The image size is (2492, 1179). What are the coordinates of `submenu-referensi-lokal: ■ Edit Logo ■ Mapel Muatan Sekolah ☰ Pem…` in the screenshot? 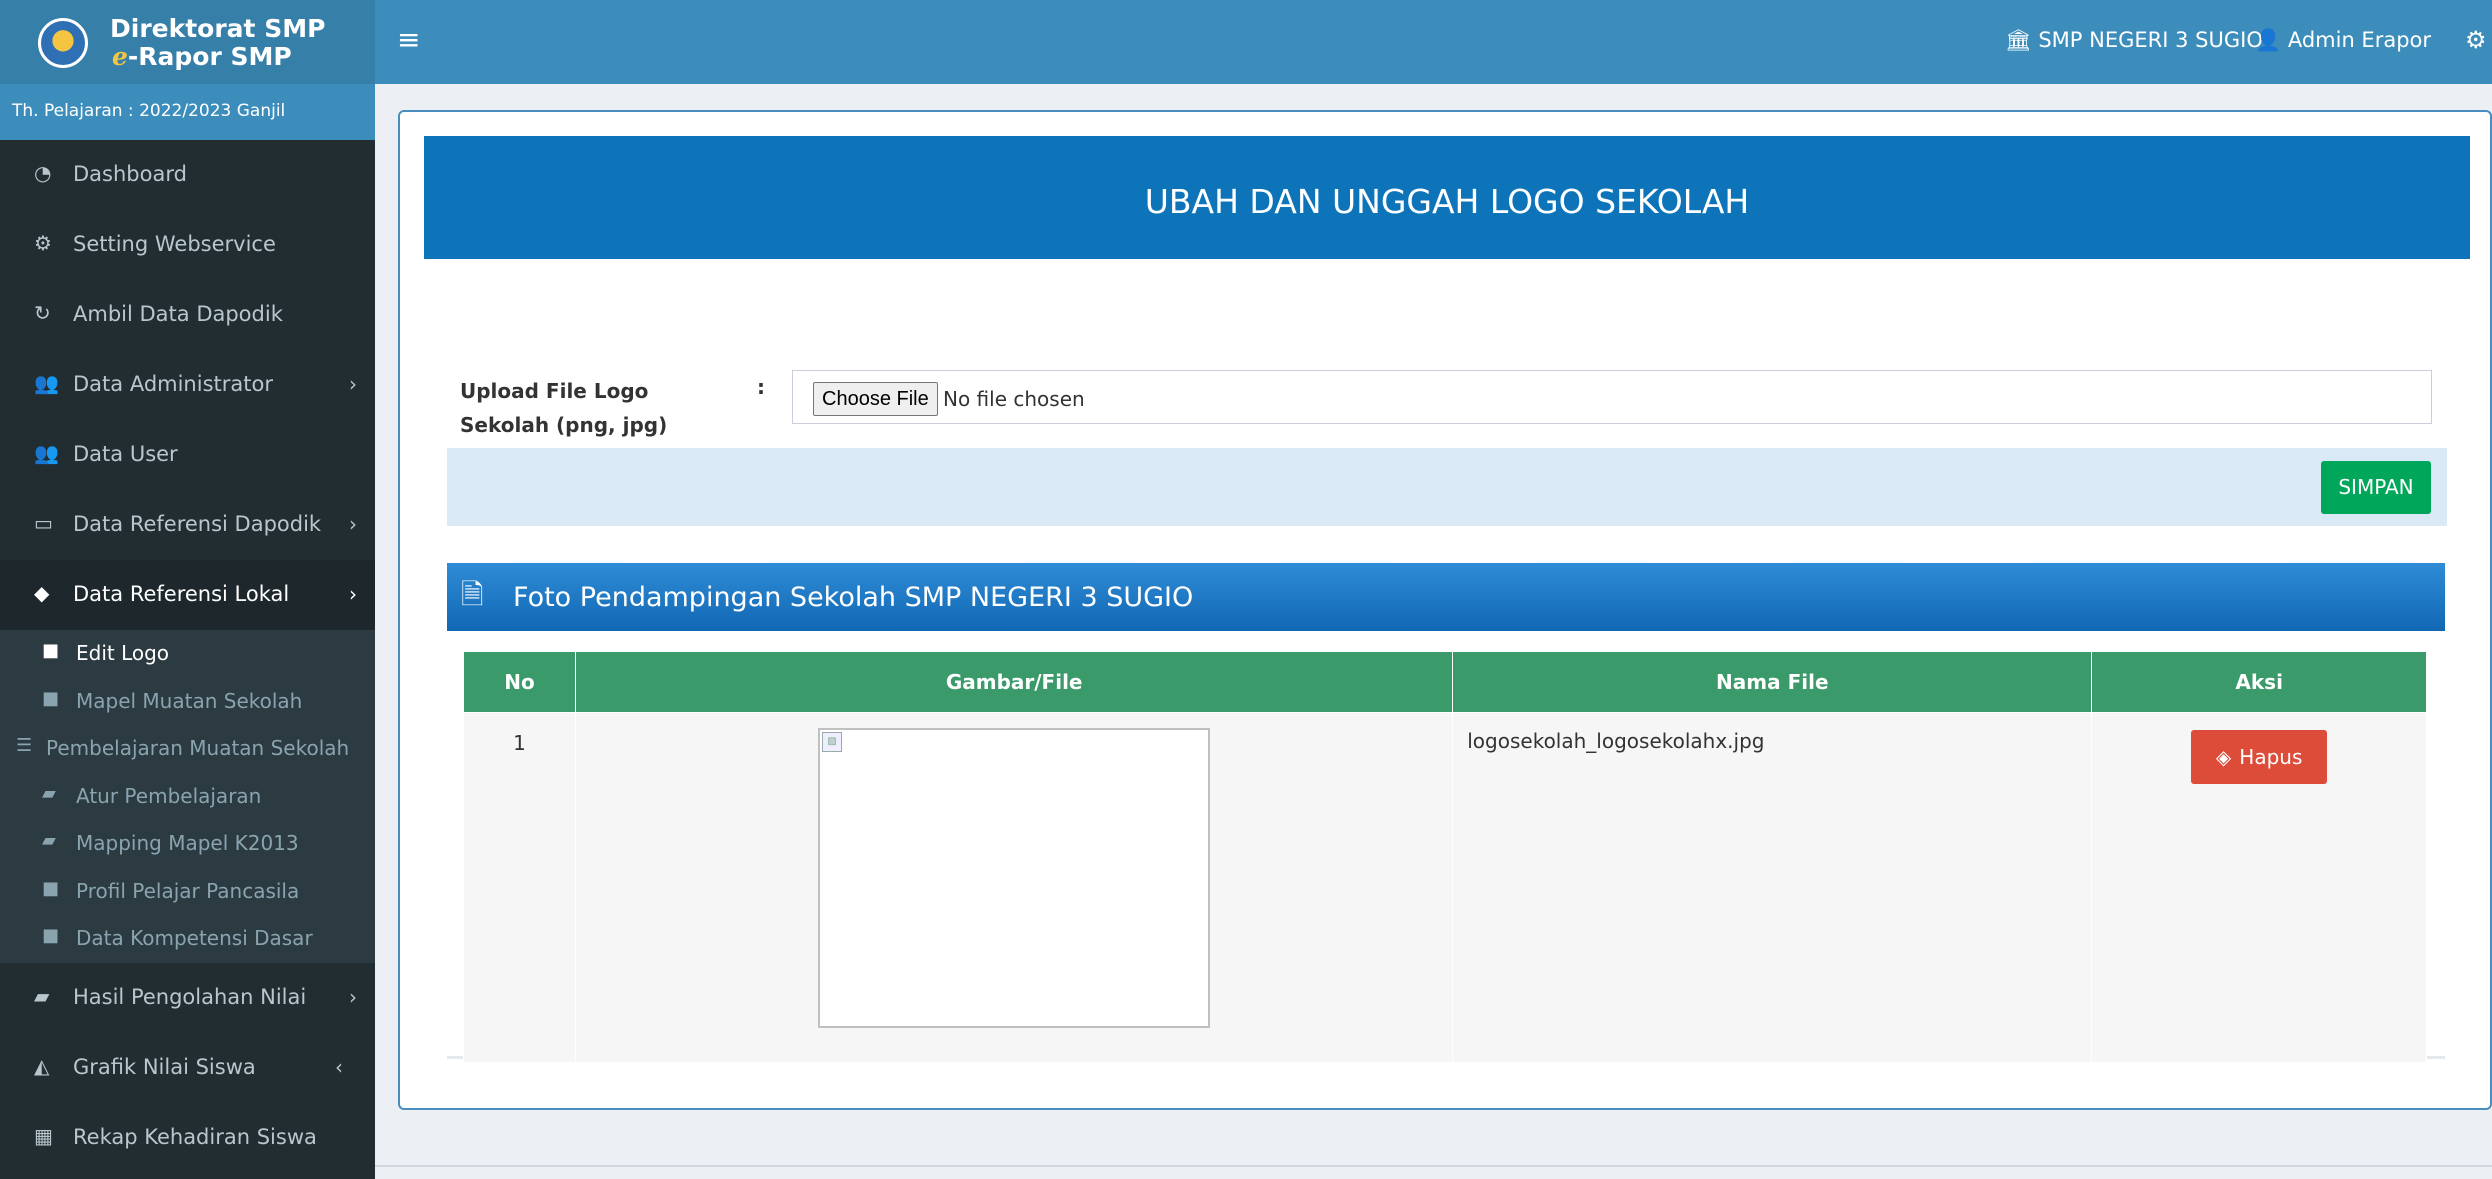 It's located at (187, 796).